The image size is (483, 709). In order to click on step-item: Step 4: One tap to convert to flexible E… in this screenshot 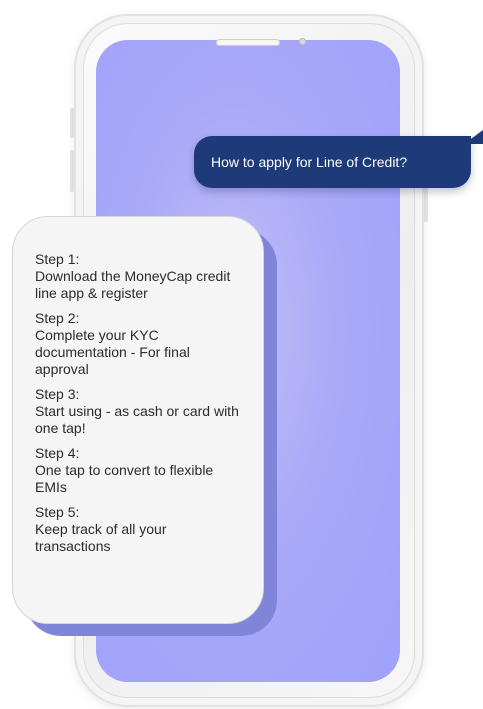, I will do `click(139, 470)`.